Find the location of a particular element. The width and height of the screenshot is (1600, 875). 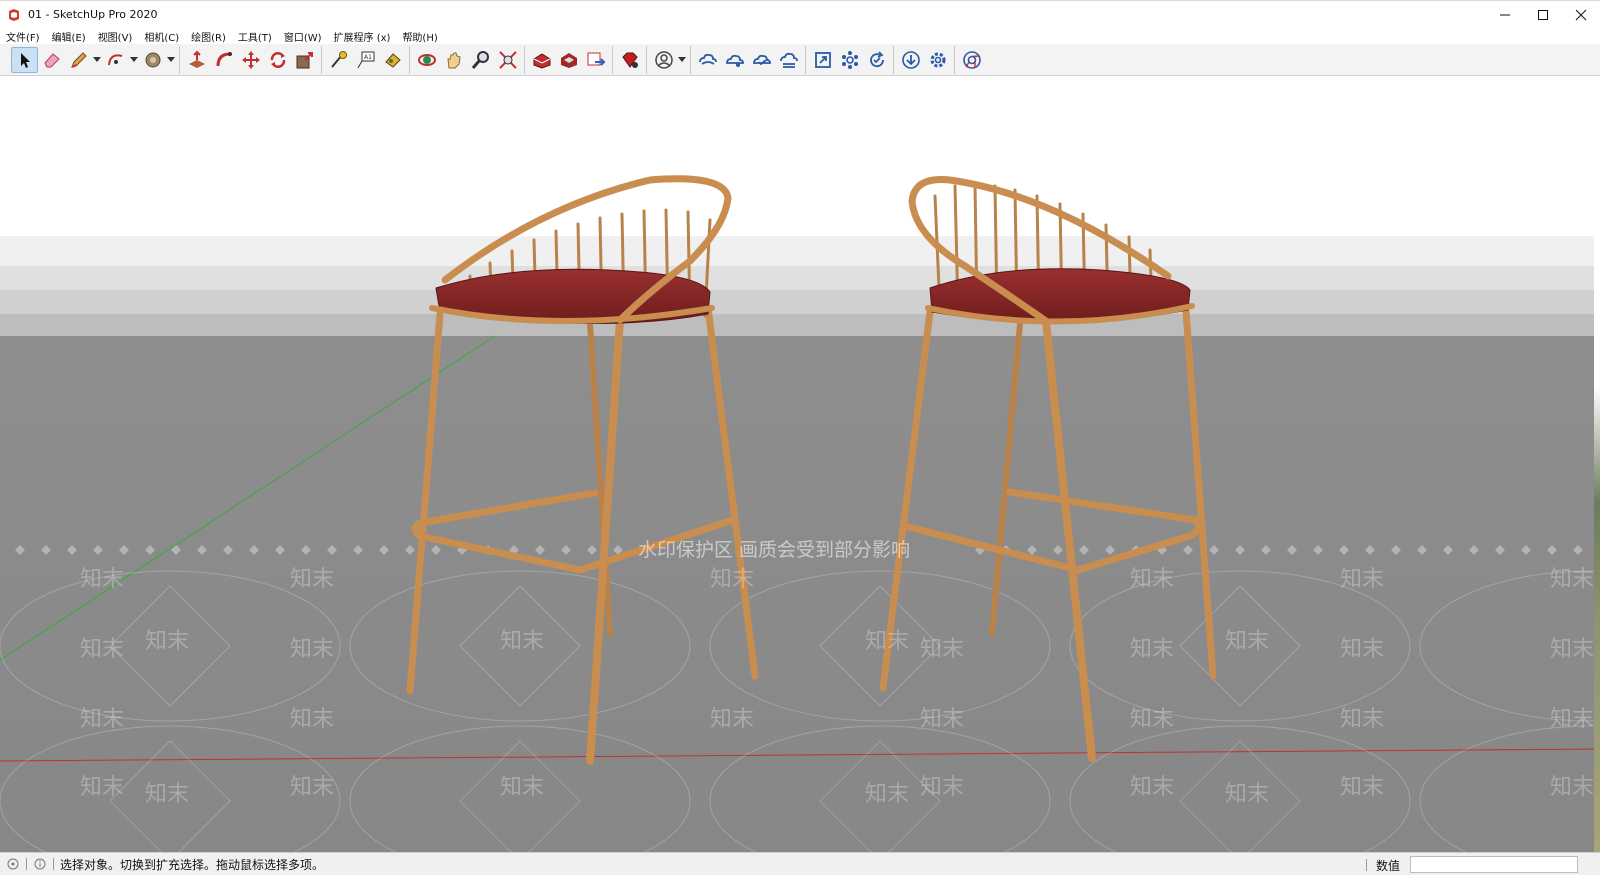

cloud-check-button is located at coordinates (761, 60).